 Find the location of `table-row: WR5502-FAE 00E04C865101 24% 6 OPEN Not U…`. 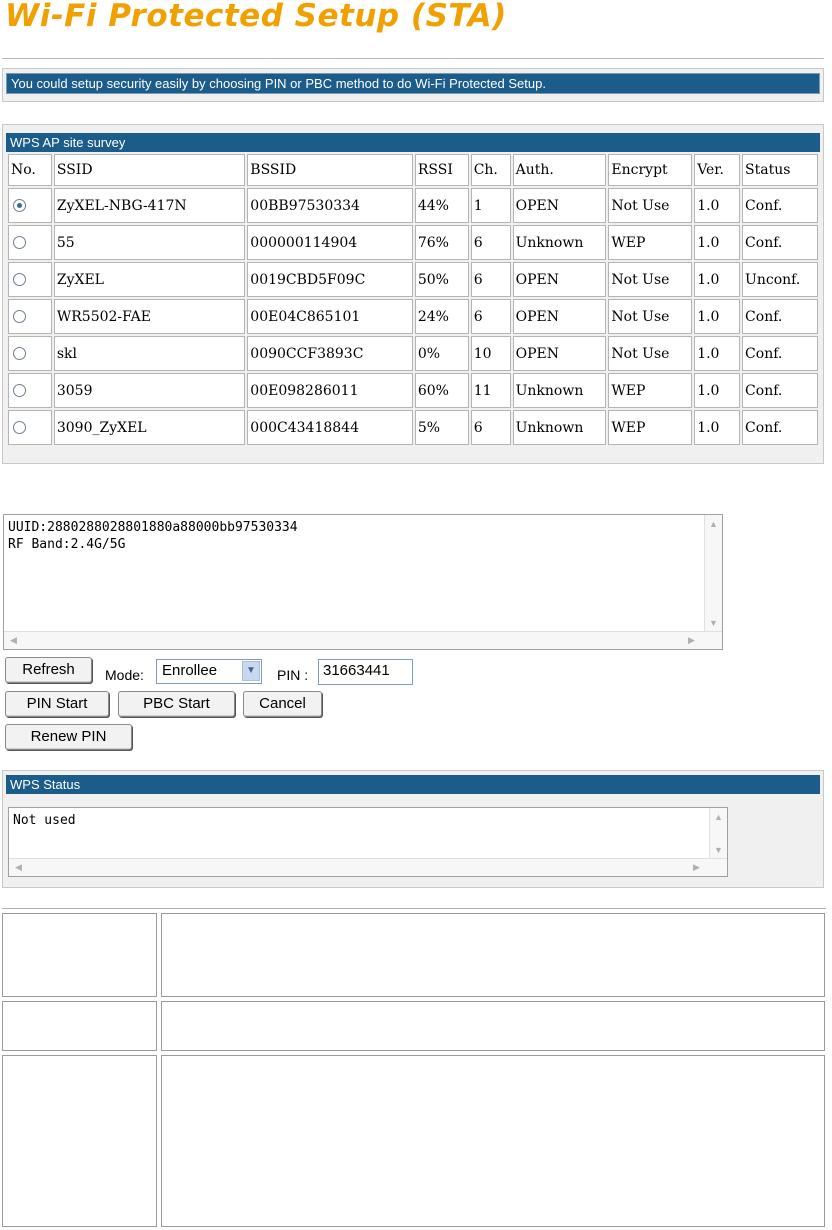

table-row: WR5502-FAE 00E04C865101 24% 6 OPEN Not U… is located at coordinates (413, 316).